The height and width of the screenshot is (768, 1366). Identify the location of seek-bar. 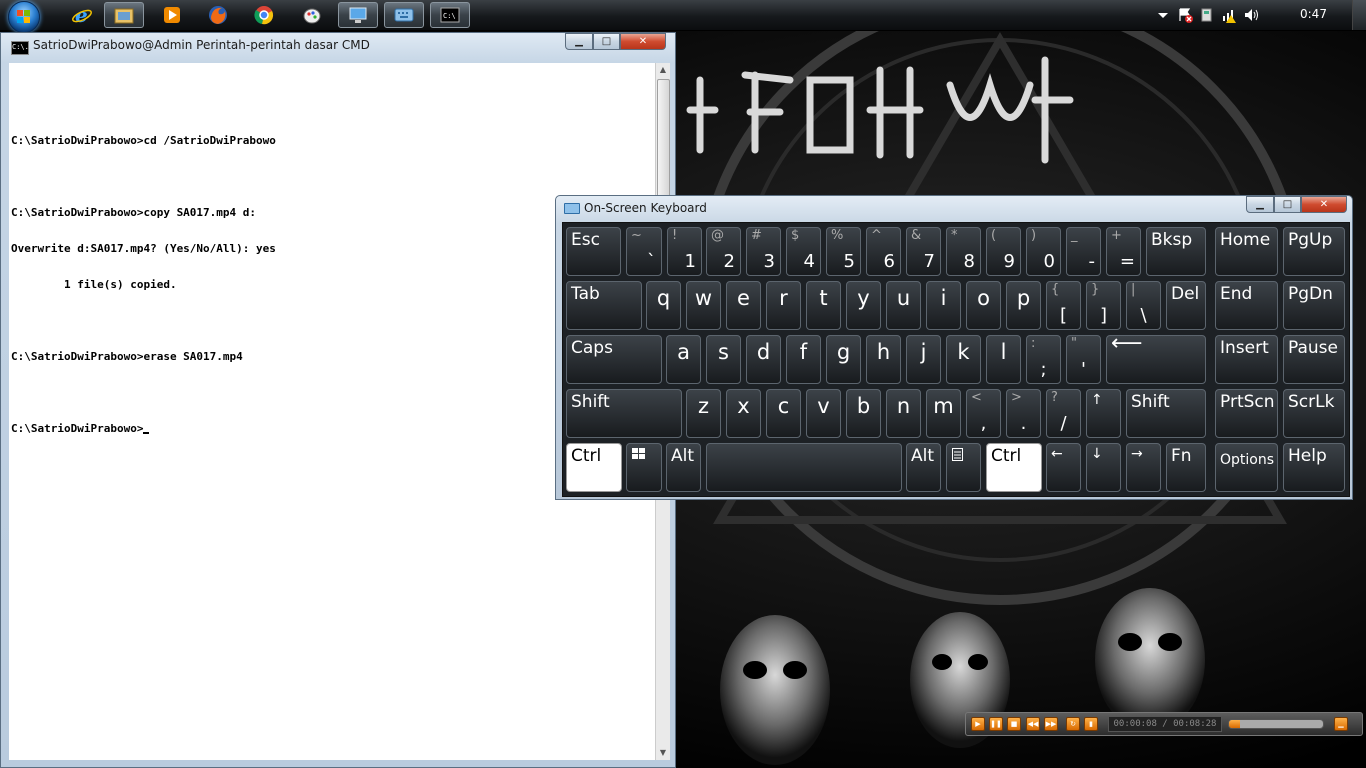
(1276, 724).